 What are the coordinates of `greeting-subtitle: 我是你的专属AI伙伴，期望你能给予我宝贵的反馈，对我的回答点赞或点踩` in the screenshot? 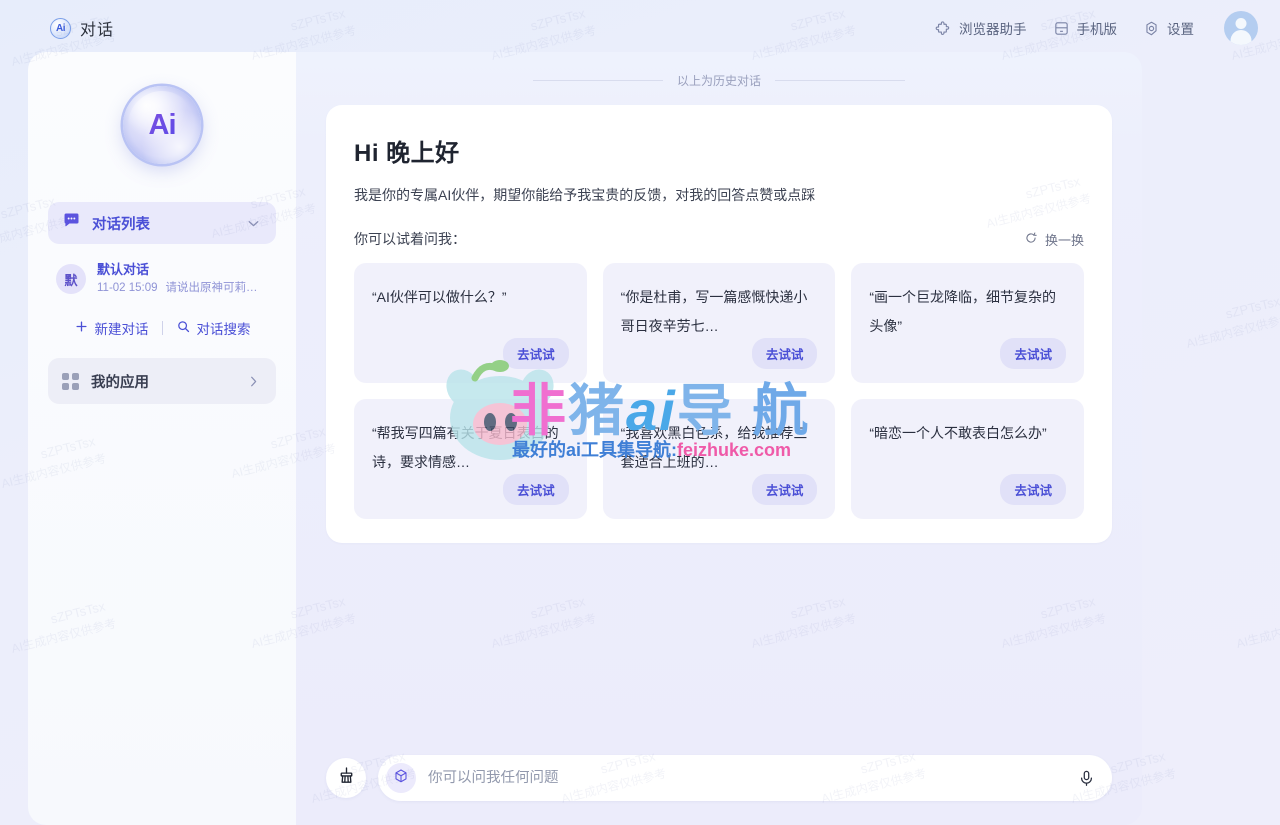 It's located at (585, 195).